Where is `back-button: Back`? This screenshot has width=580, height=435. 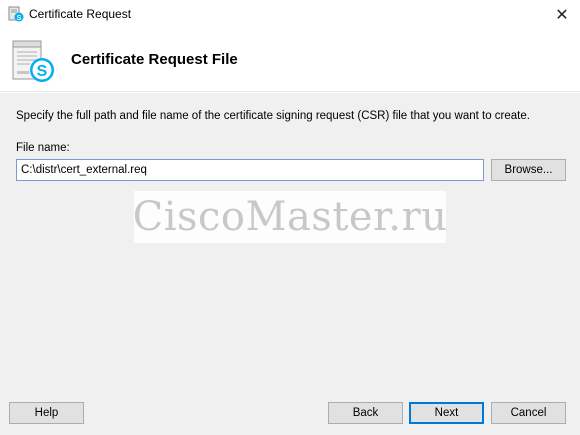
back-button: Back is located at coordinates (365, 413).